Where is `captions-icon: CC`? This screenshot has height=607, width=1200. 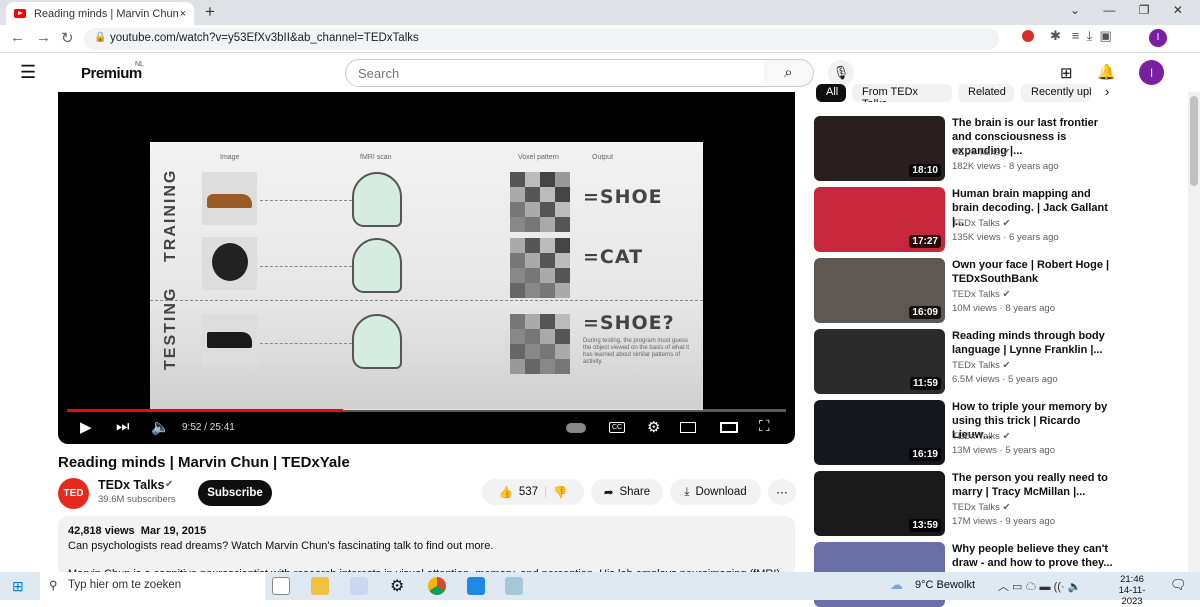 captions-icon: CC is located at coordinates (617, 427).